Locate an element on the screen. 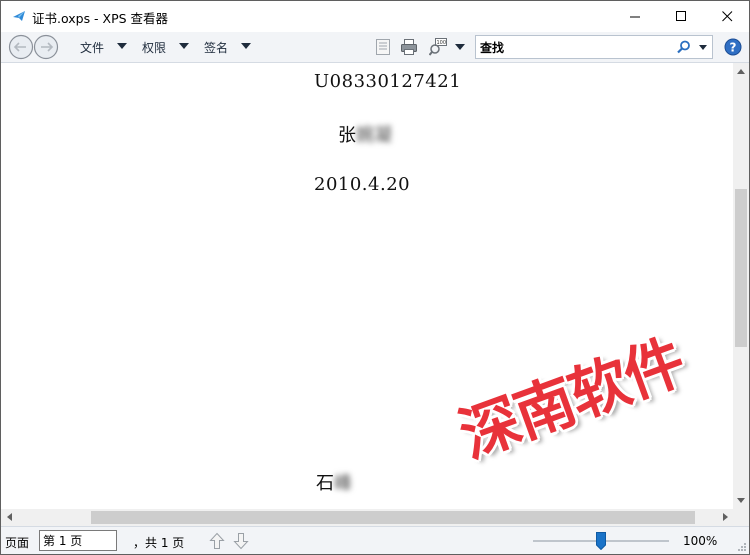  search-options-chevron-down-icon is located at coordinates (703, 47).